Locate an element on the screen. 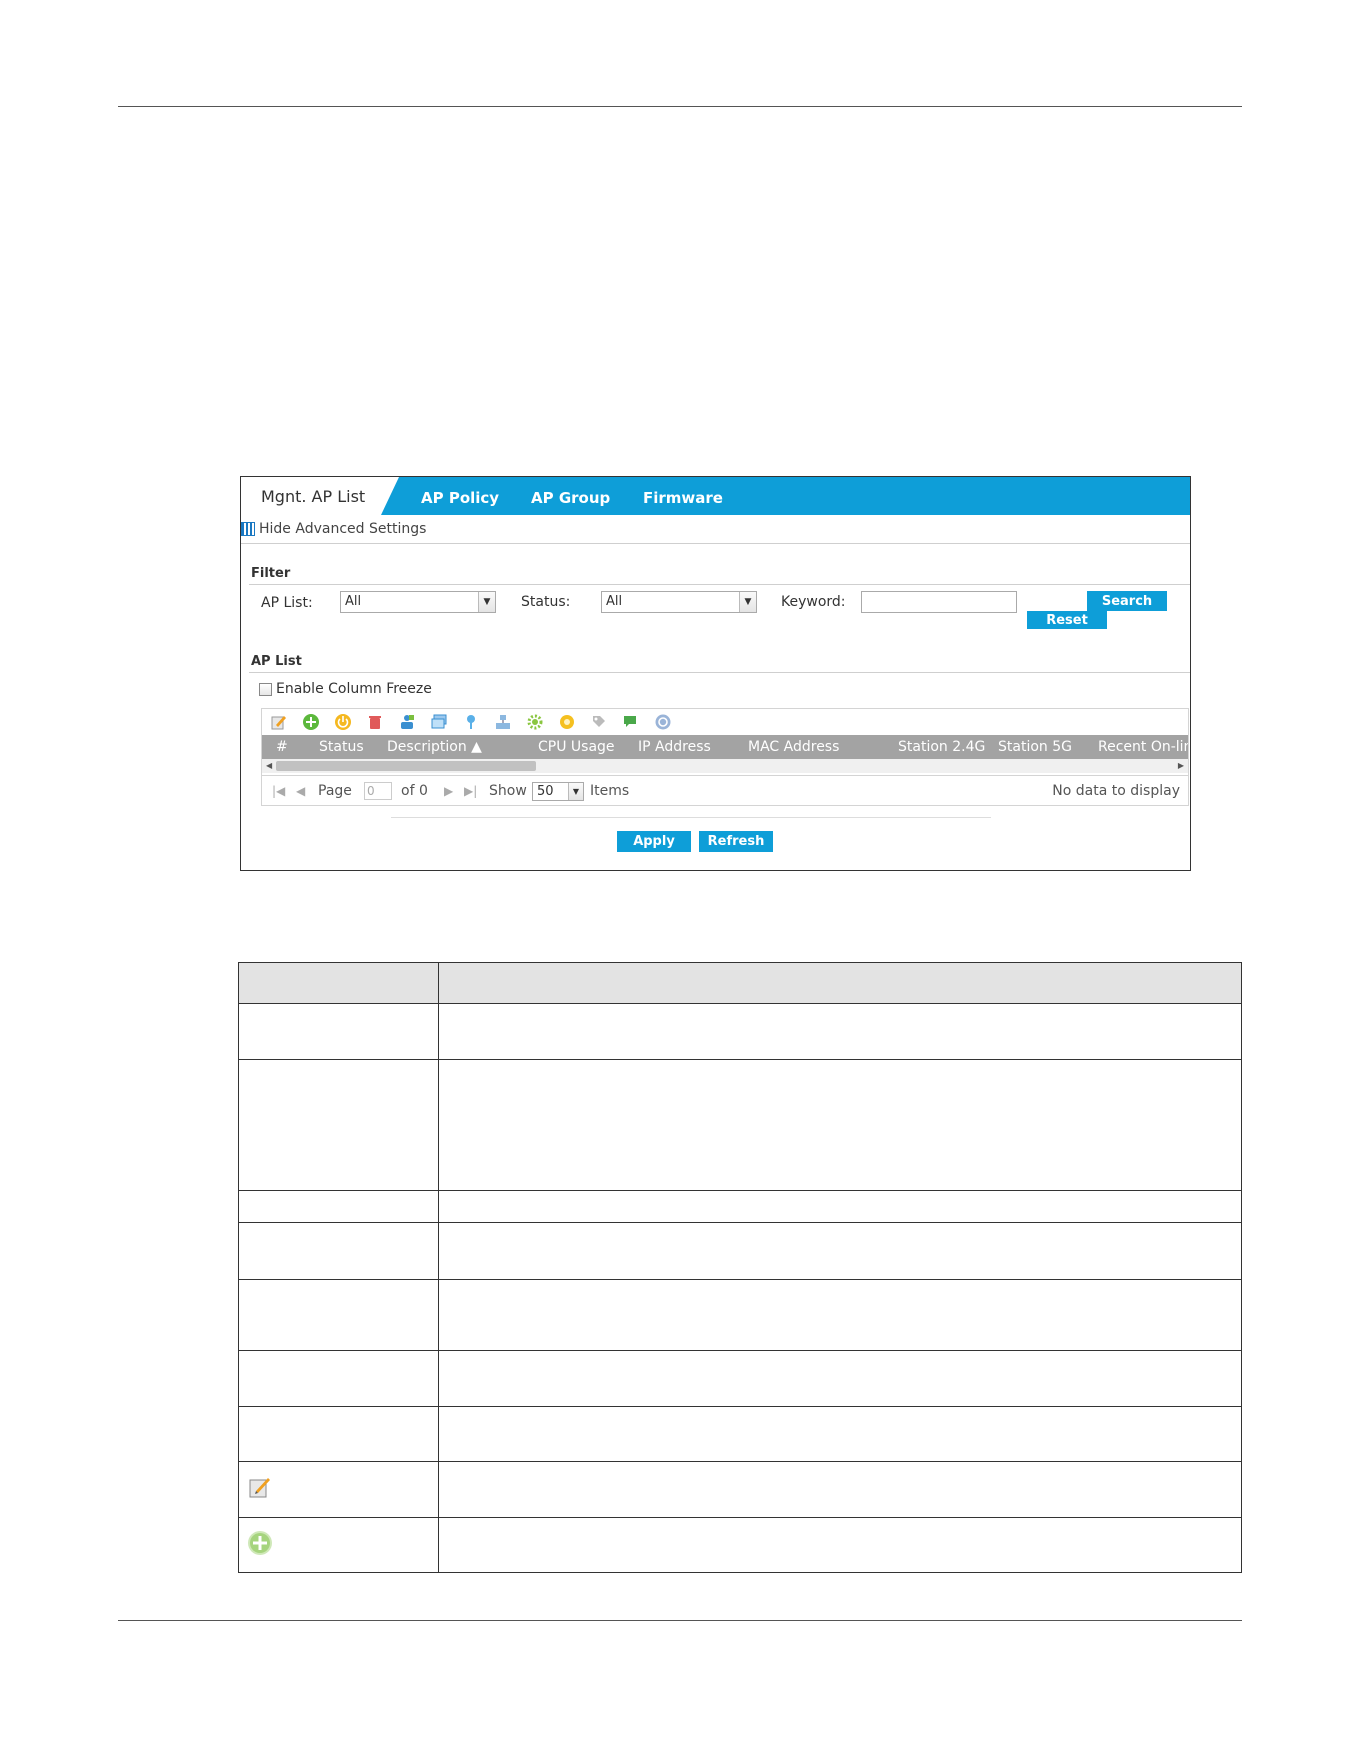  filter-title: Filter is located at coordinates (271, 573).